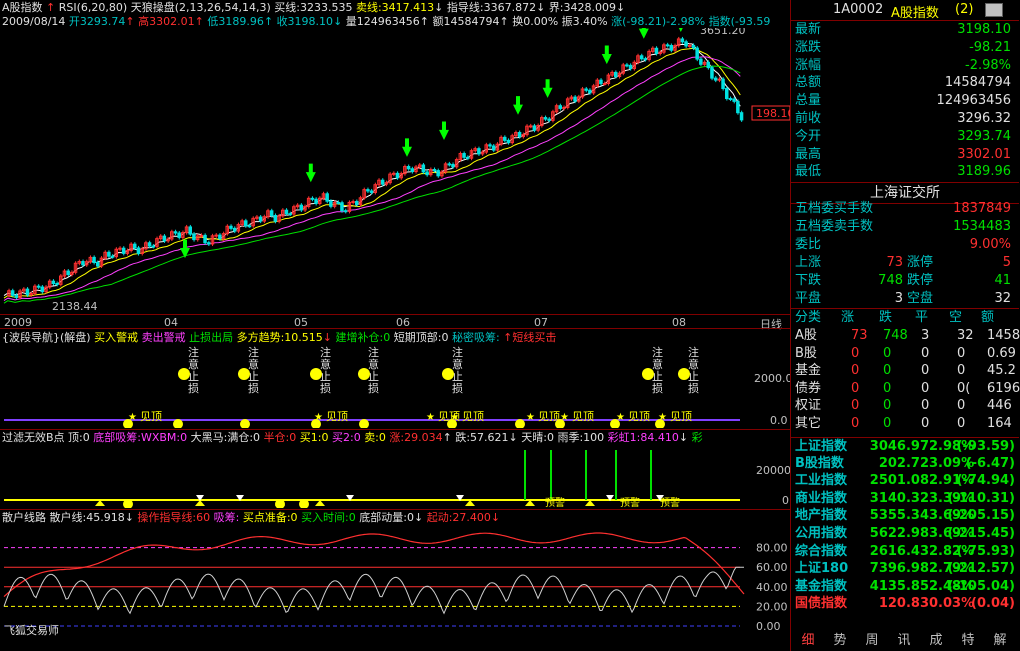  I want to click on quote-panel-header: 1A0002 A股指数 (2), so click(905, 10).